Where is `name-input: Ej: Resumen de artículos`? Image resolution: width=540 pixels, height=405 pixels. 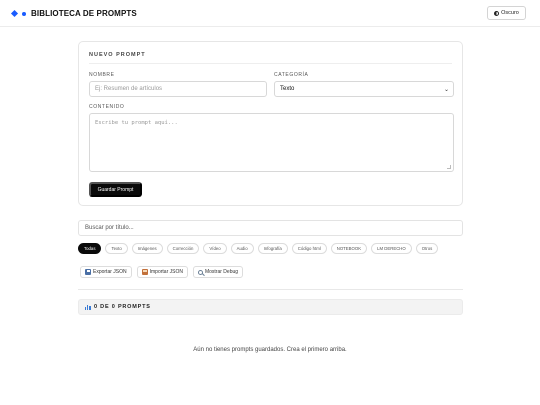 name-input: Ej: Resumen de artículos is located at coordinates (178, 89).